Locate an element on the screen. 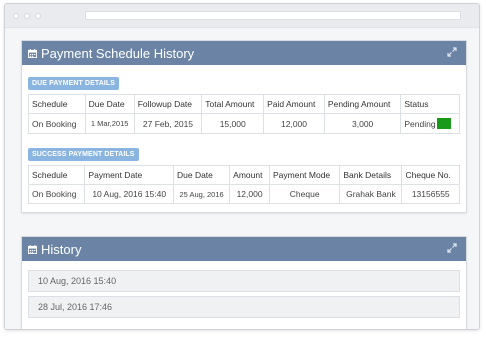 The width and height of the screenshot is (486, 337). status-text: Pending is located at coordinates (420, 123).